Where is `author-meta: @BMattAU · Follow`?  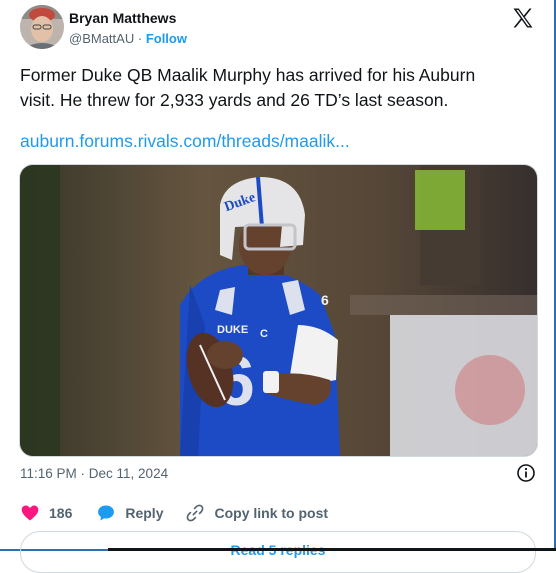
author-meta: @BMattAU · Follow is located at coordinates (128, 38).